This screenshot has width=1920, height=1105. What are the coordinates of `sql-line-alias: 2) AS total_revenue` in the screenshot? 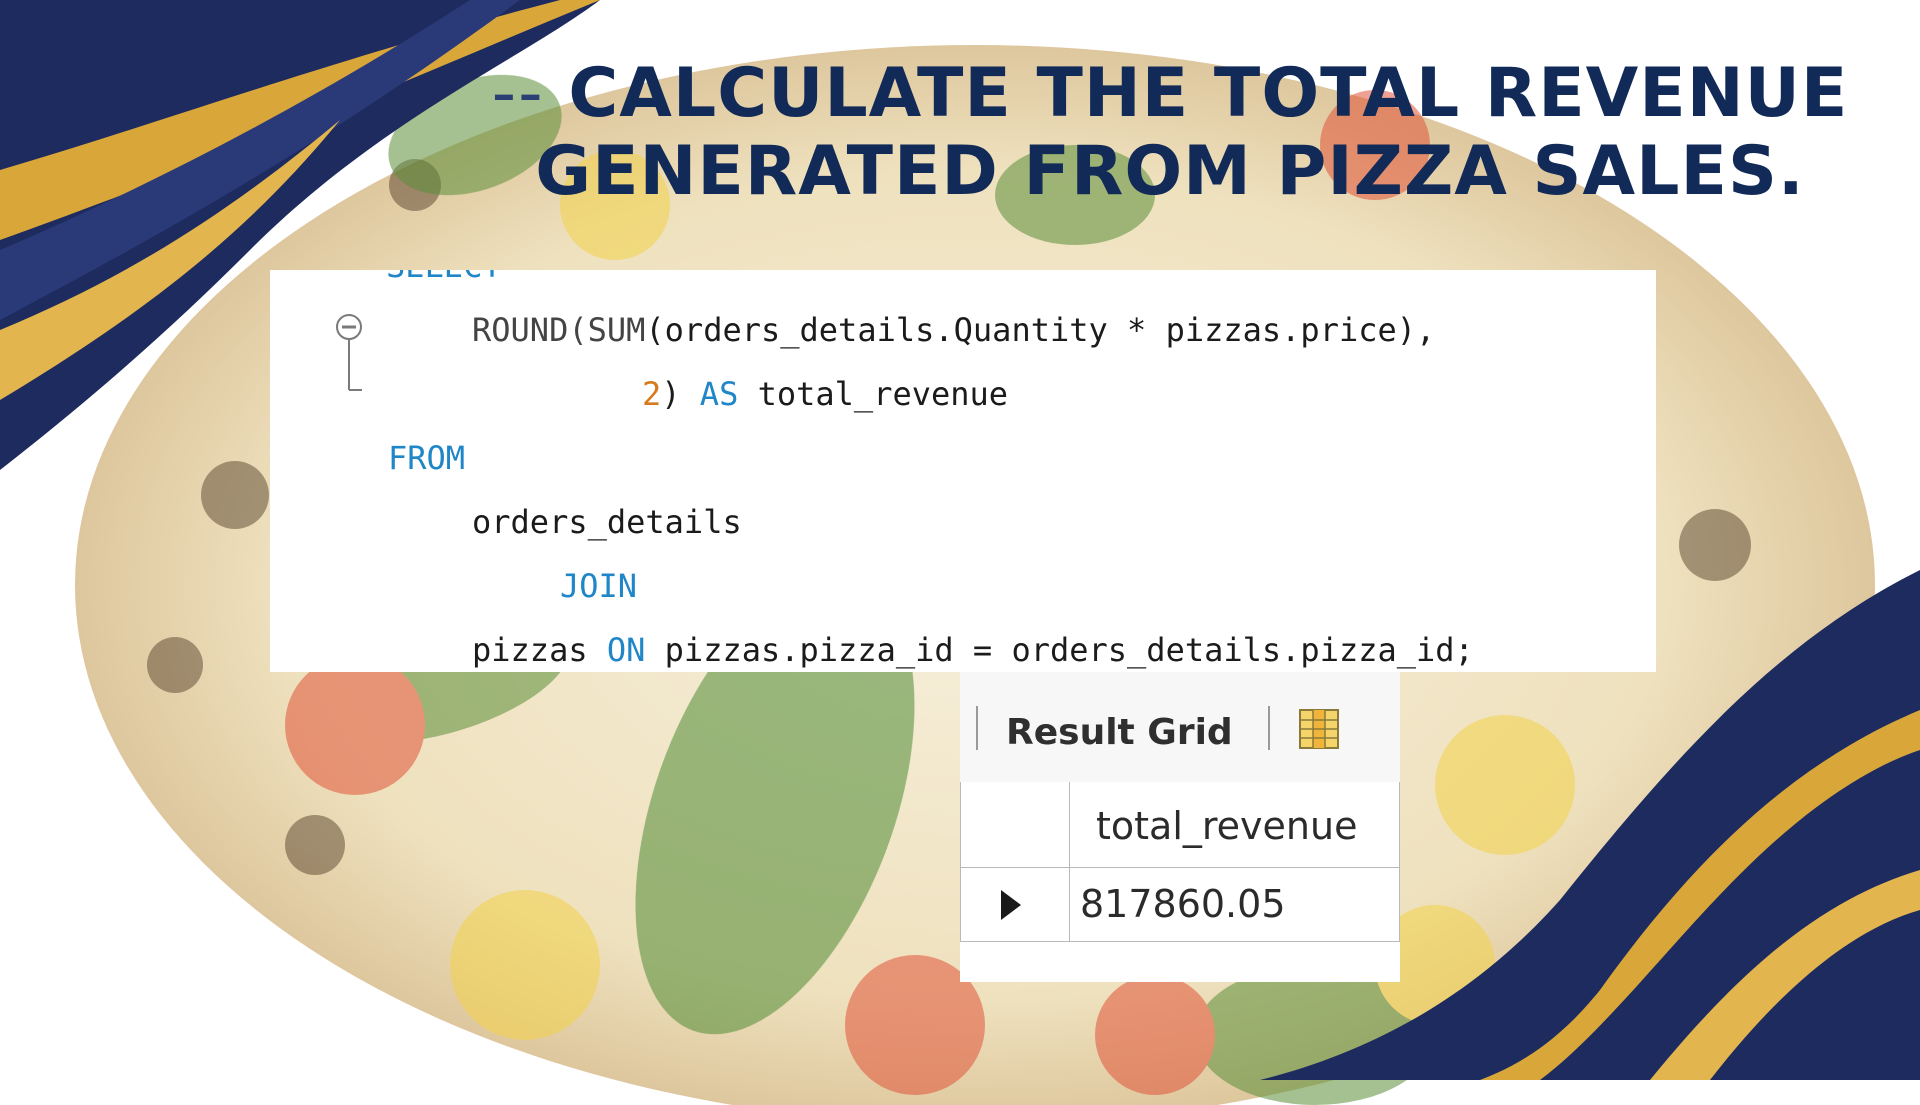 It's located at (825, 394).